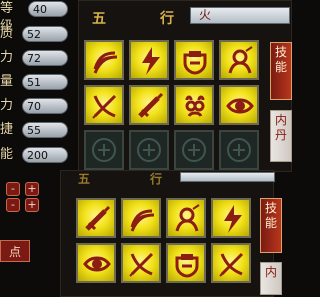 Image resolution: width=320 pixels, height=297 pixels. What do you see at coordinates (45, 106) in the screenshot?
I see `stat-value: 70` at bounding box center [45, 106].